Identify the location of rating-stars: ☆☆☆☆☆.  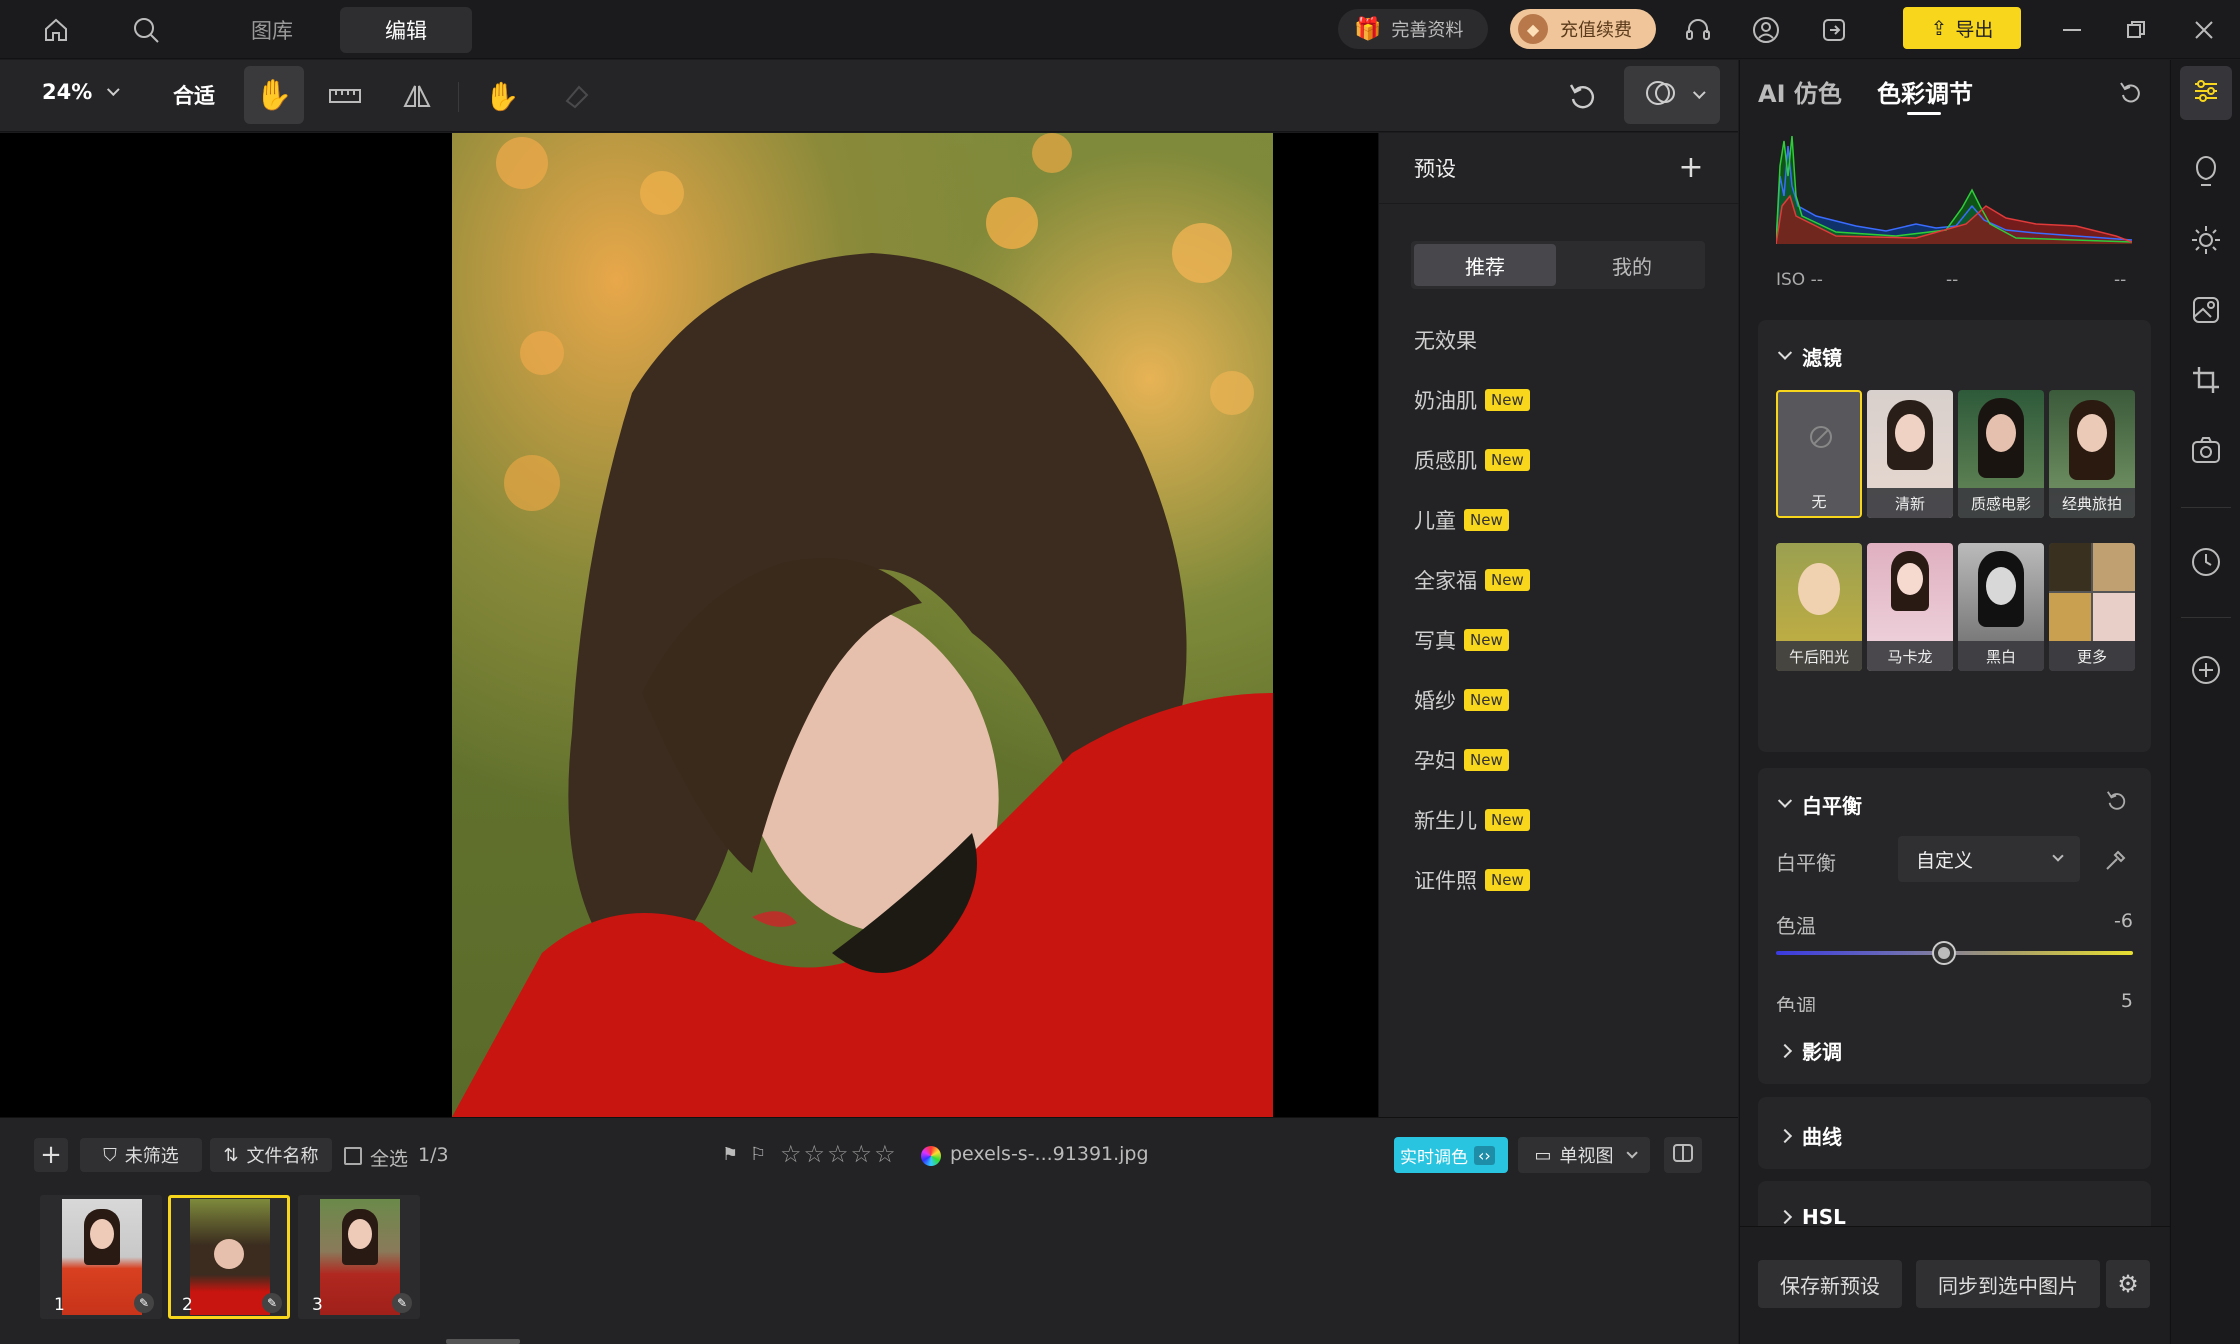
(839, 1154).